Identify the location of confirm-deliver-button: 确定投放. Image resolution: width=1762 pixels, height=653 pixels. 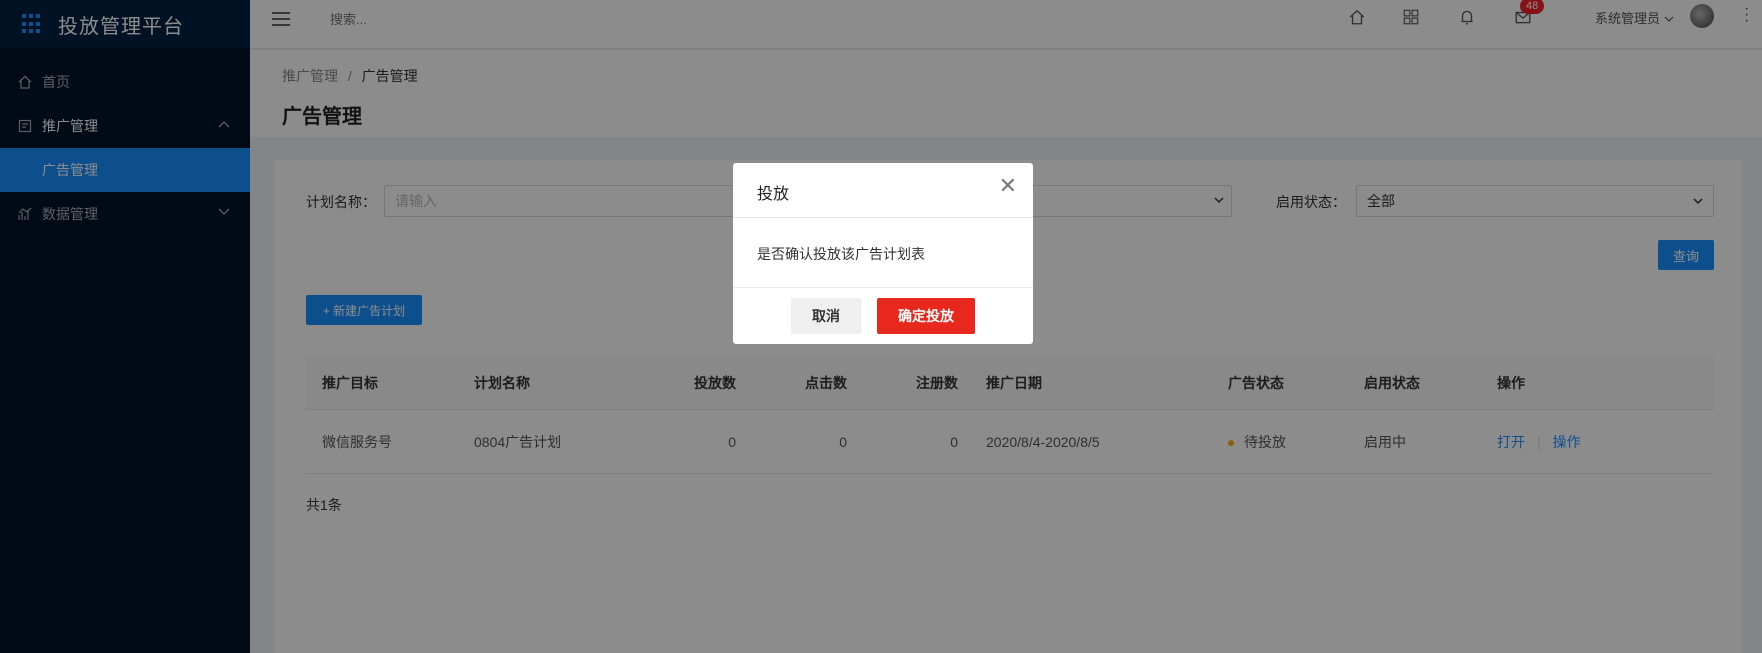
(926, 316).